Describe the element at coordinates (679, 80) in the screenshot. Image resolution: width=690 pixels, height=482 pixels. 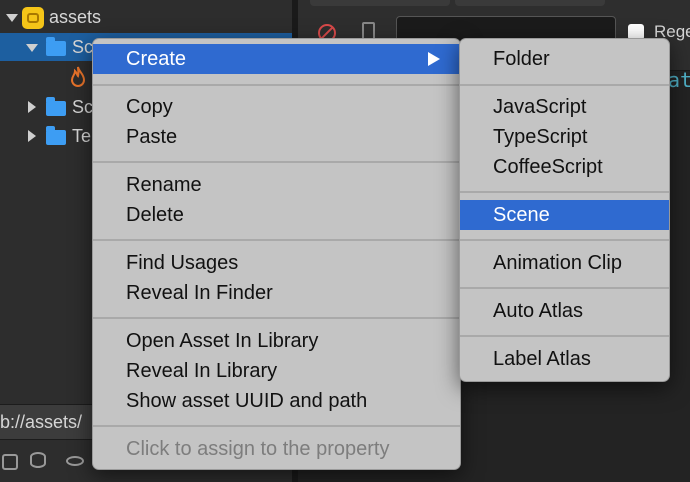
I see `console-output-text: at` at that location.